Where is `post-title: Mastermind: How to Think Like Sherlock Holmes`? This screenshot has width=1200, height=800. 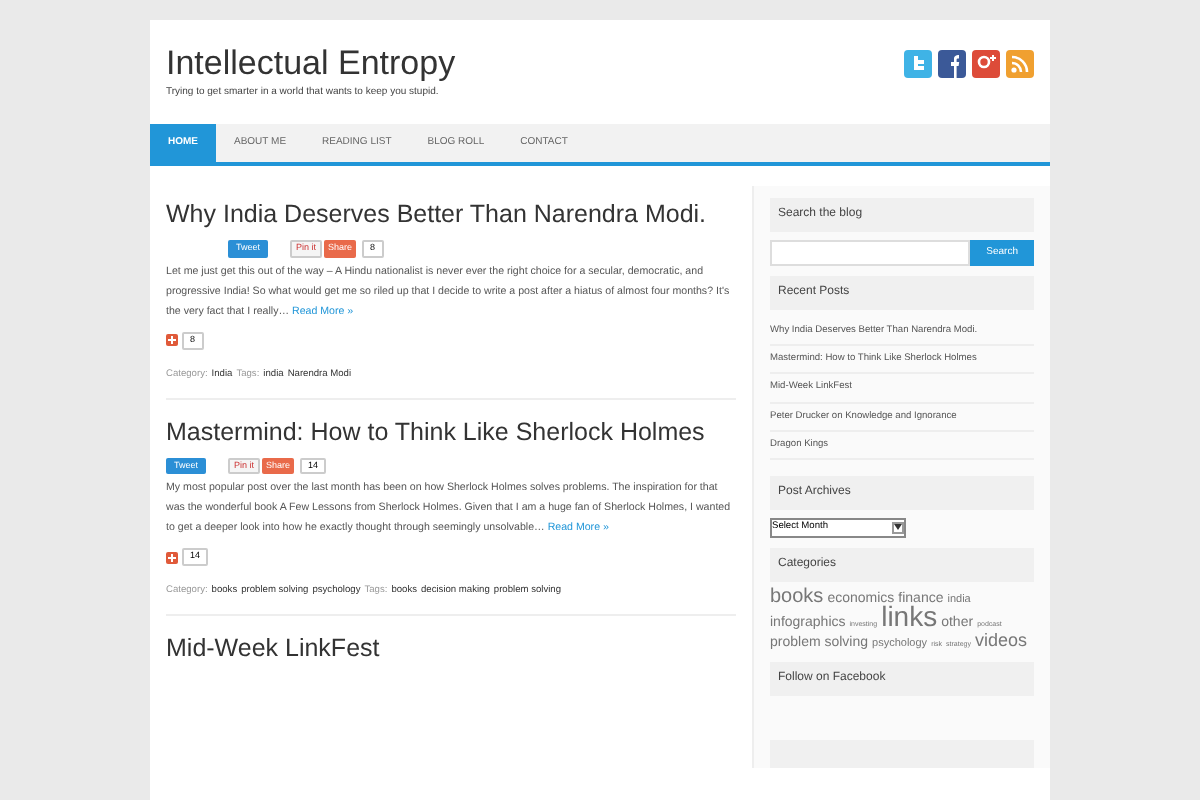 post-title: Mastermind: How to Think Like Sherlock Holmes is located at coordinates (451, 432).